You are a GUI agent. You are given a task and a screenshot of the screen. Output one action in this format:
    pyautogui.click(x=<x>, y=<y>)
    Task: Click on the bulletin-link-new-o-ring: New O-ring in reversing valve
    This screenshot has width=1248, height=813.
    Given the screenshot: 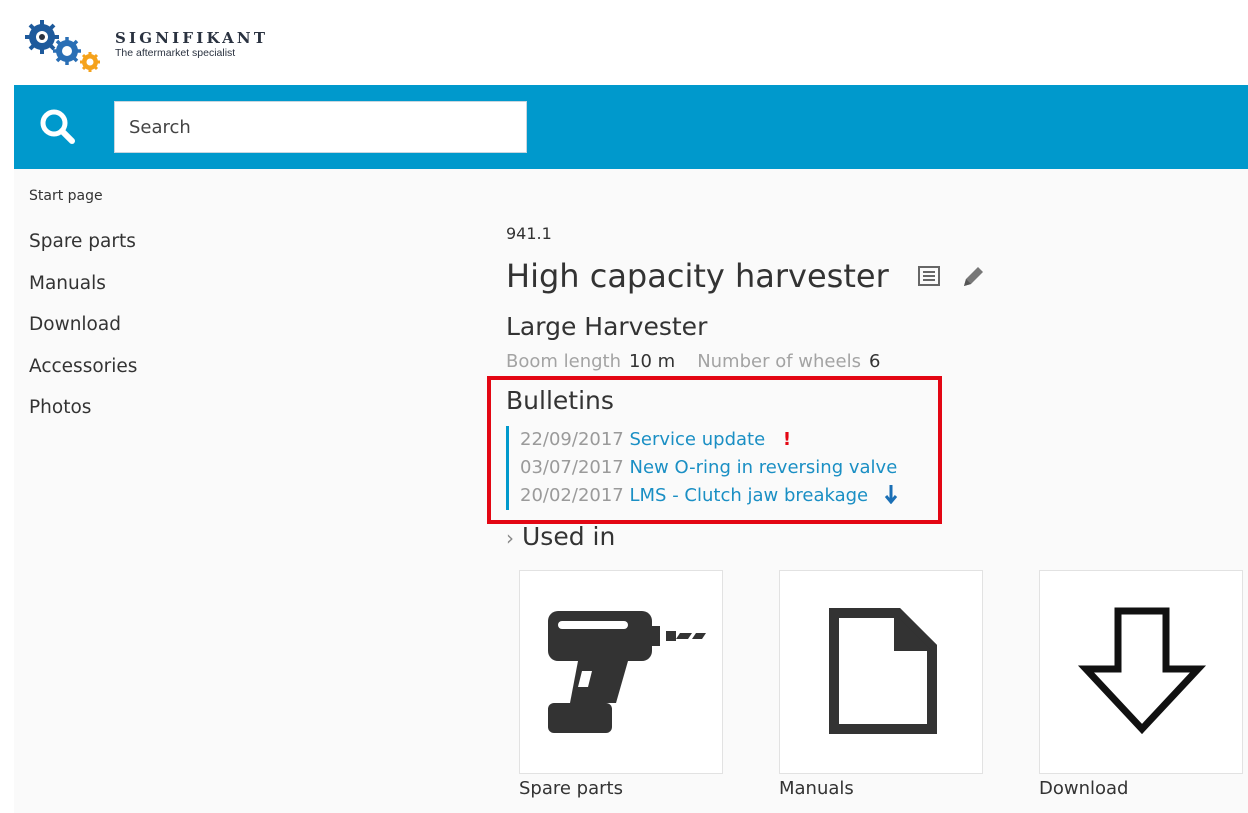 What is the action you would take?
    pyautogui.click(x=763, y=467)
    